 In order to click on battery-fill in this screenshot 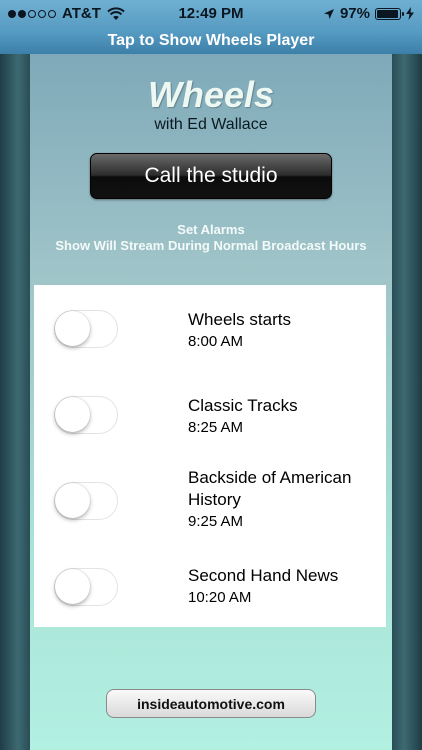, I will do `click(388, 13)`.